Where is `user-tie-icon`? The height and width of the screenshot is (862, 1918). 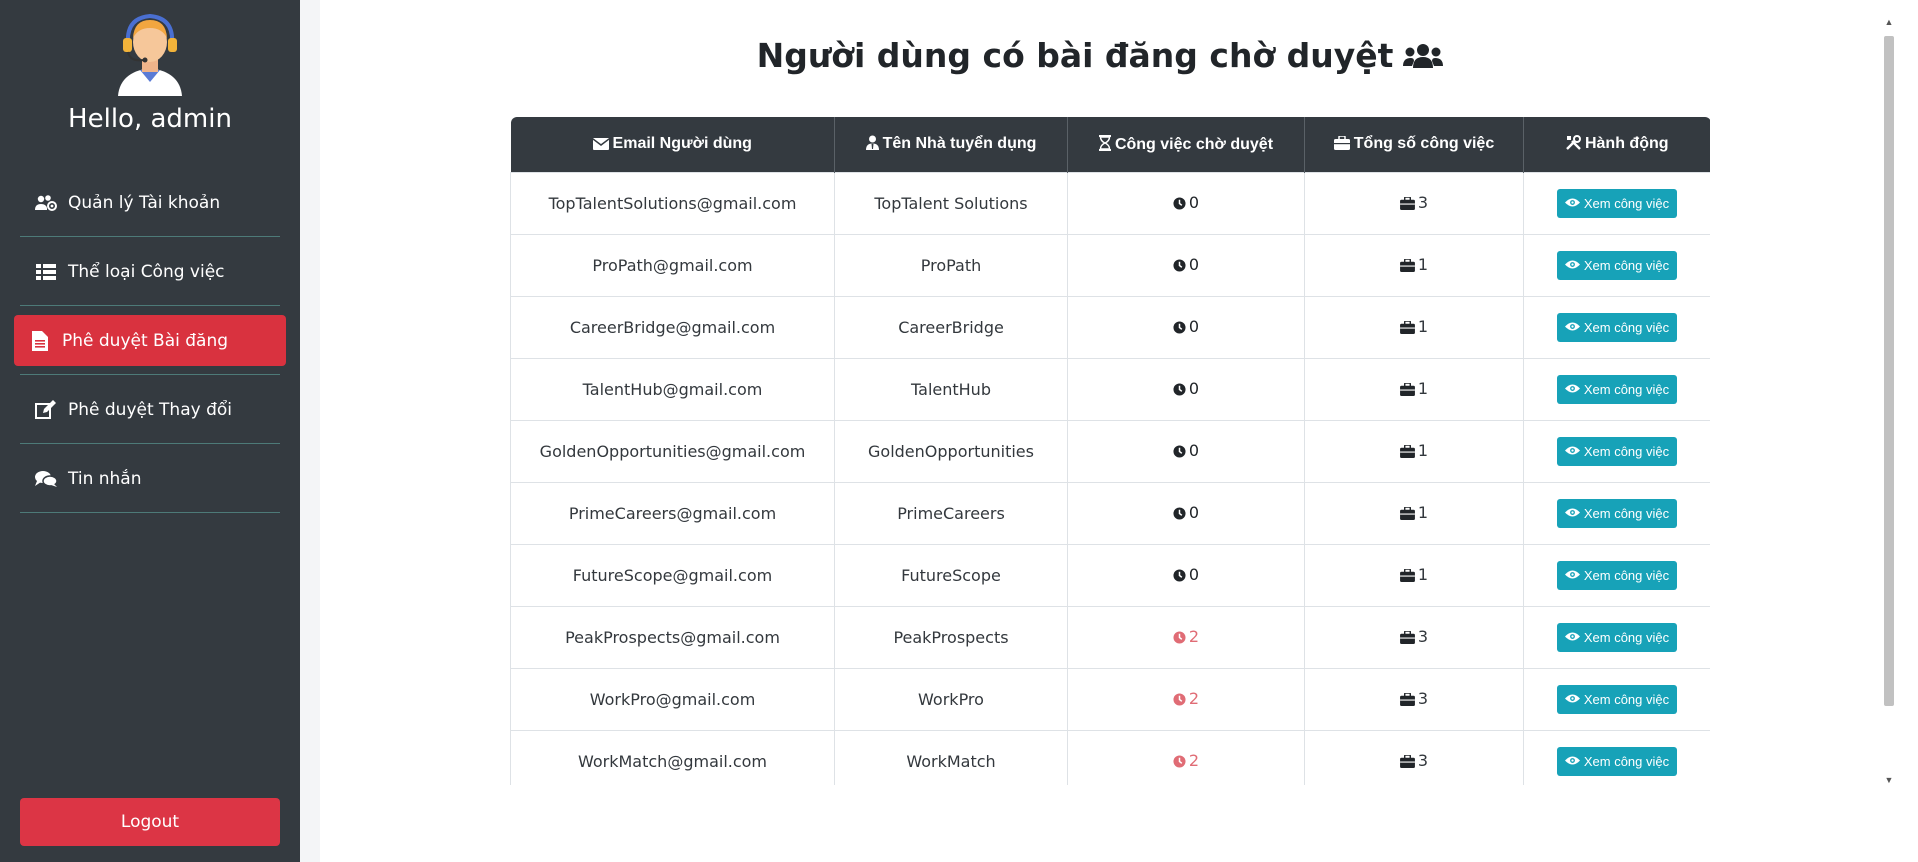
user-tie-icon is located at coordinates (872, 143).